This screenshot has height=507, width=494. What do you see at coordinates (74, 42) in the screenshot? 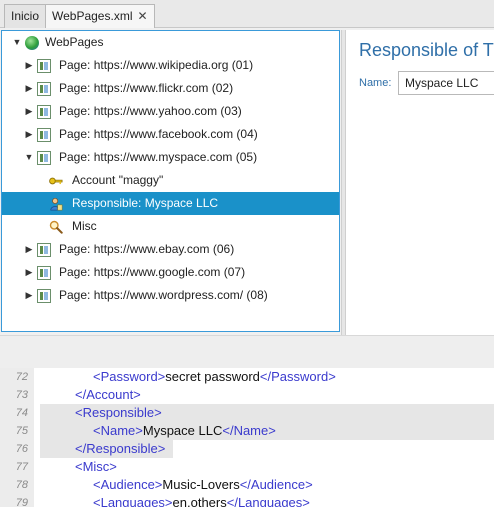
I see `tree-item-label: WebPages` at bounding box center [74, 42].